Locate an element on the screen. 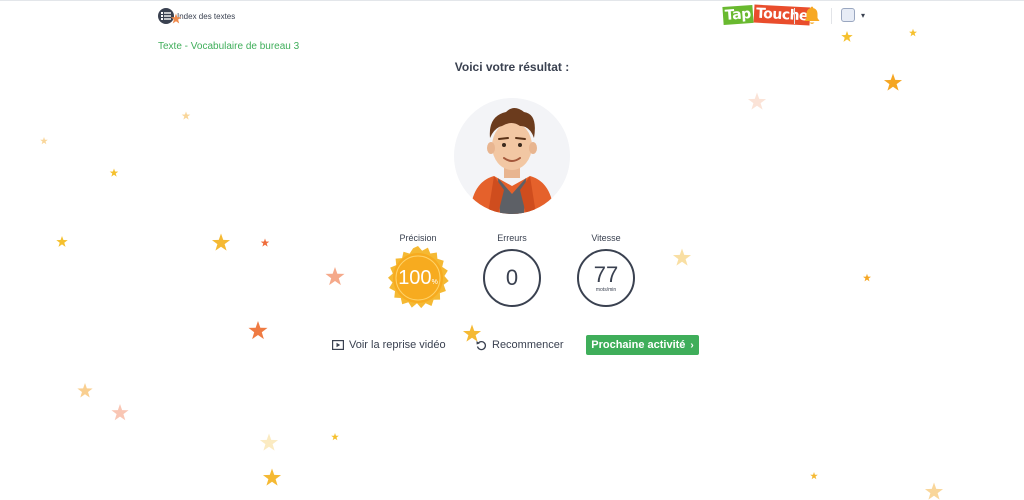 The image size is (1024, 500). speed-label: Vitesse is located at coordinates (606, 238).